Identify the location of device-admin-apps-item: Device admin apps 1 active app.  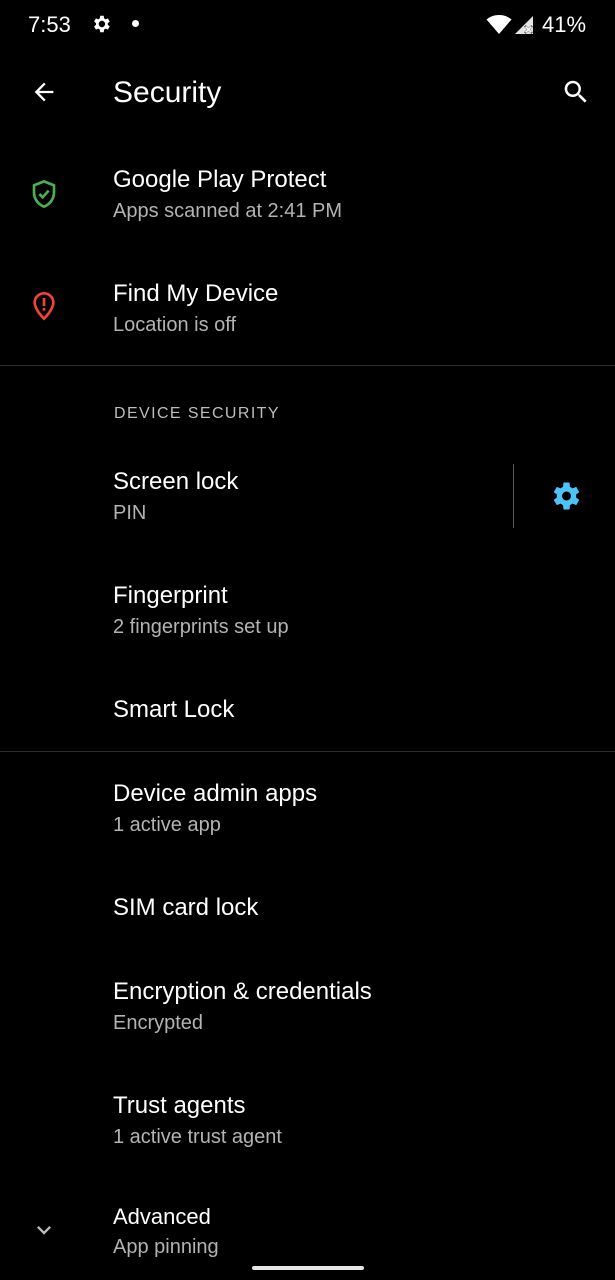
(307, 812).